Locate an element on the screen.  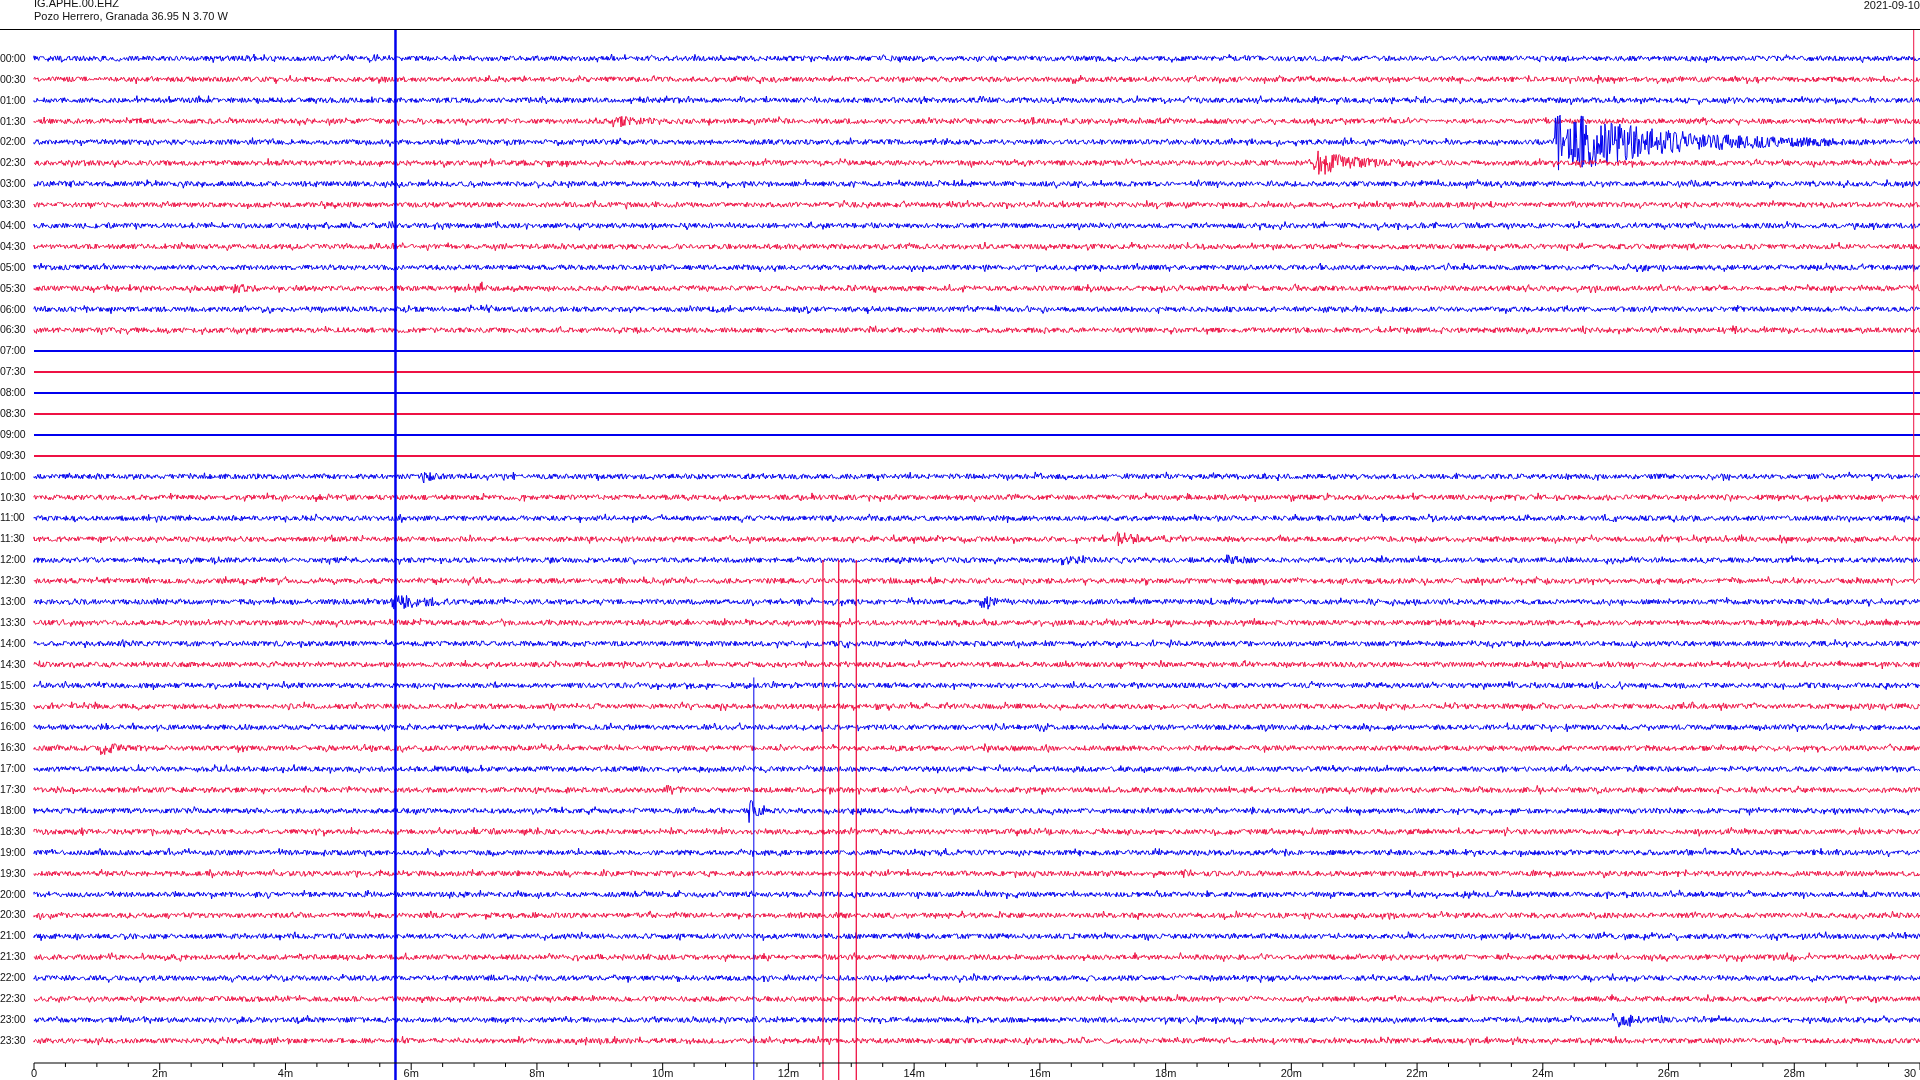
axis-tick-label: 26m is located at coordinates (1668, 1073).